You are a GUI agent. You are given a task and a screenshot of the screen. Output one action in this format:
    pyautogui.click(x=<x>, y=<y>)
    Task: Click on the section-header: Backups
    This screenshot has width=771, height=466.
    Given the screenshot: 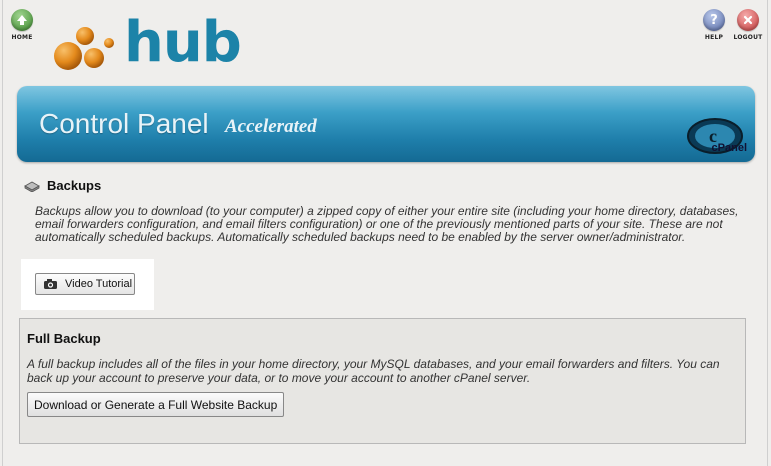 What is the action you would take?
    pyautogui.click(x=62, y=185)
    